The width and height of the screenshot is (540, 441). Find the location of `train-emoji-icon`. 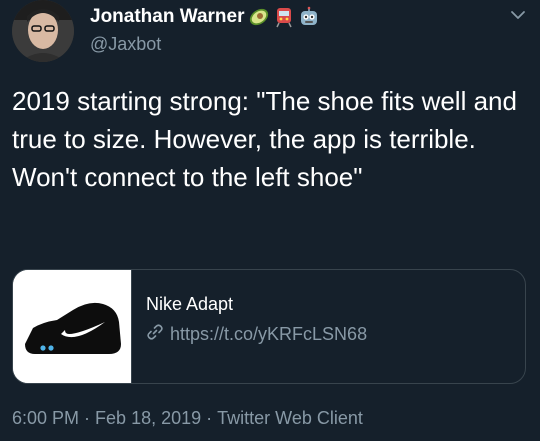

train-emoji-icon is located at coordinates (284, 17).